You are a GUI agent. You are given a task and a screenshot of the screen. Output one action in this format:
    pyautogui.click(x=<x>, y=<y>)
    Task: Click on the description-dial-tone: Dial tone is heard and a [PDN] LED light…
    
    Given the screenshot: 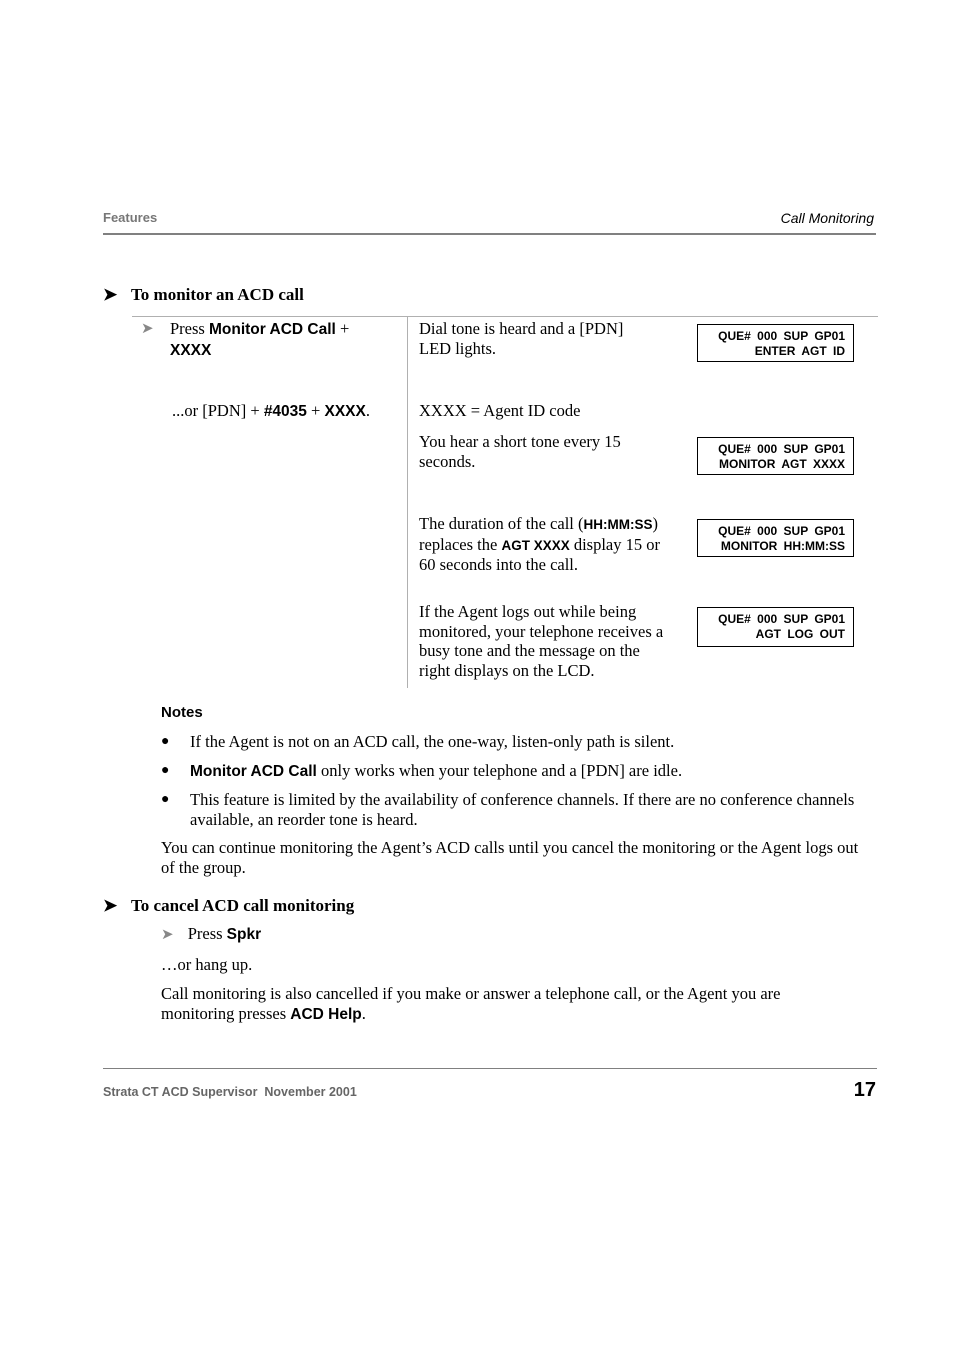 What is the action you would take?
    pyautogui.click(x=521, y=338)
    